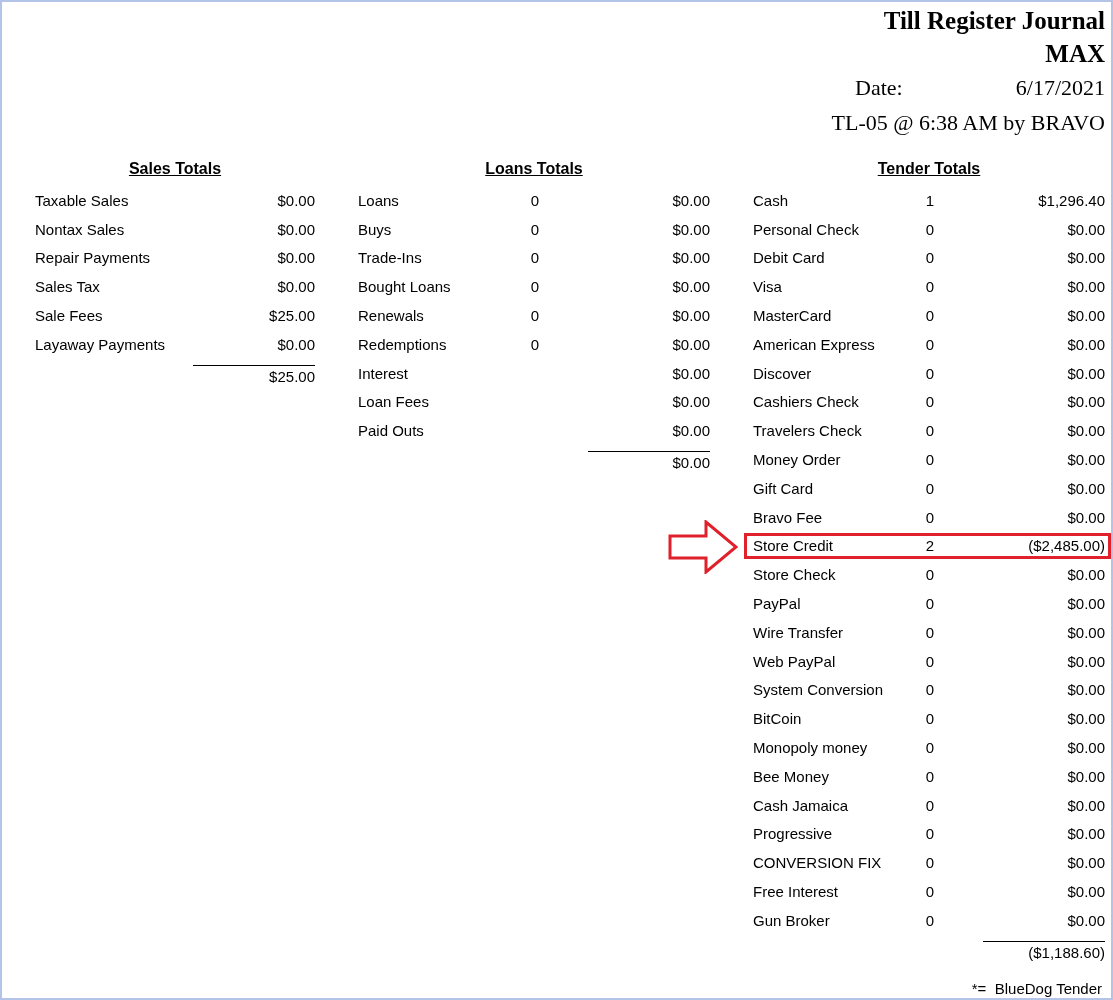 This screenshot has width=1113, height=1000. I want to click on report-title: Till Register Journal, so click(994, 21).